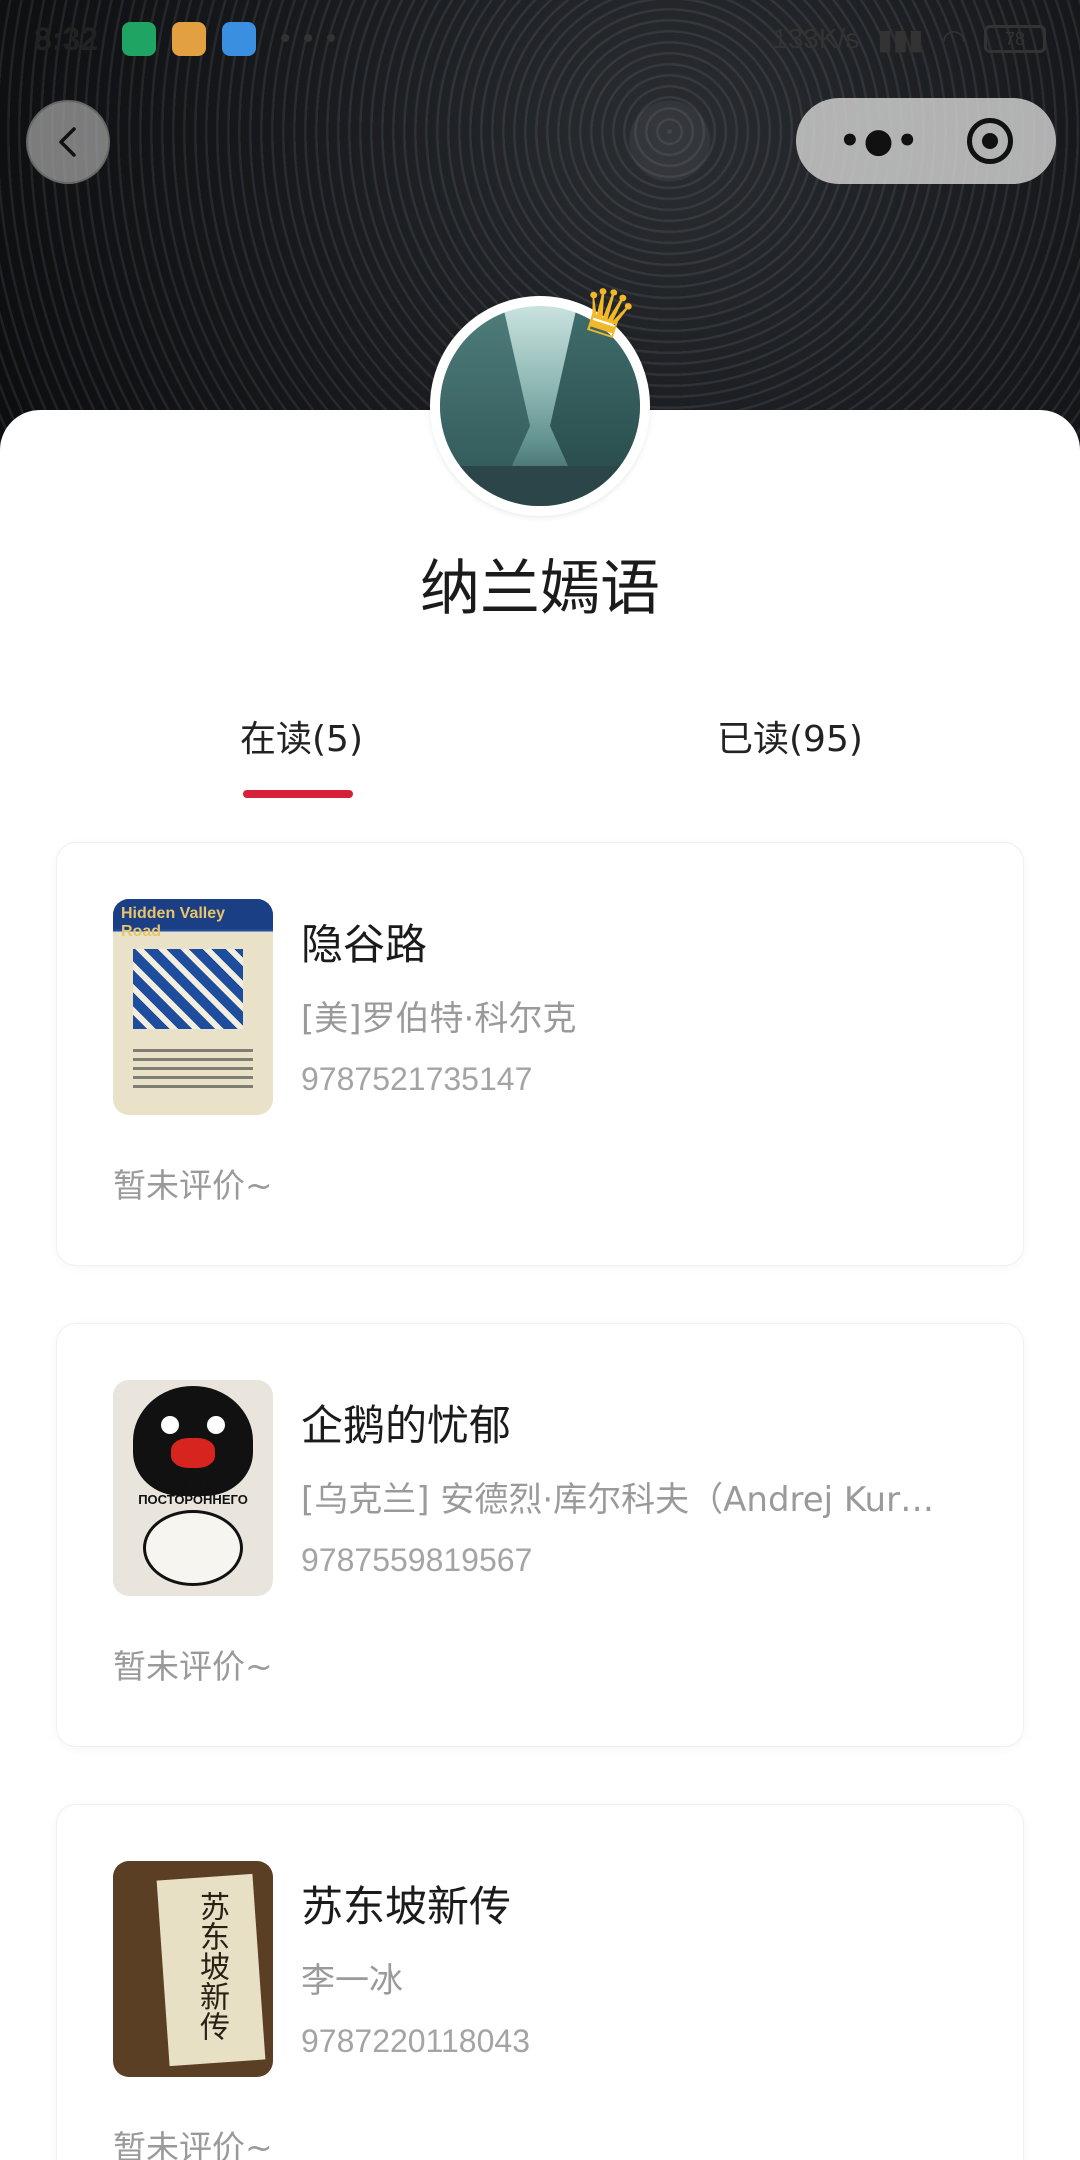 The height and width of the screenshot is (2160, 1080). What do you see at coordinates (298, 794) in the screenshot?
I see `active-tab-indicator` at bounding box center [298, 794].